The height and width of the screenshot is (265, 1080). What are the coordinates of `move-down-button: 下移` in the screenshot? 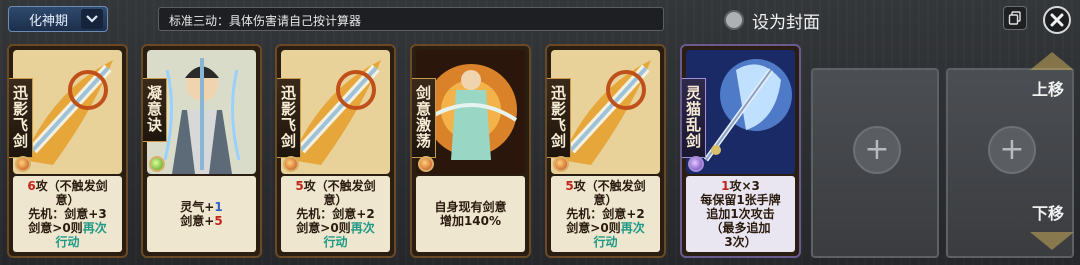 It's located at (1048, 212).